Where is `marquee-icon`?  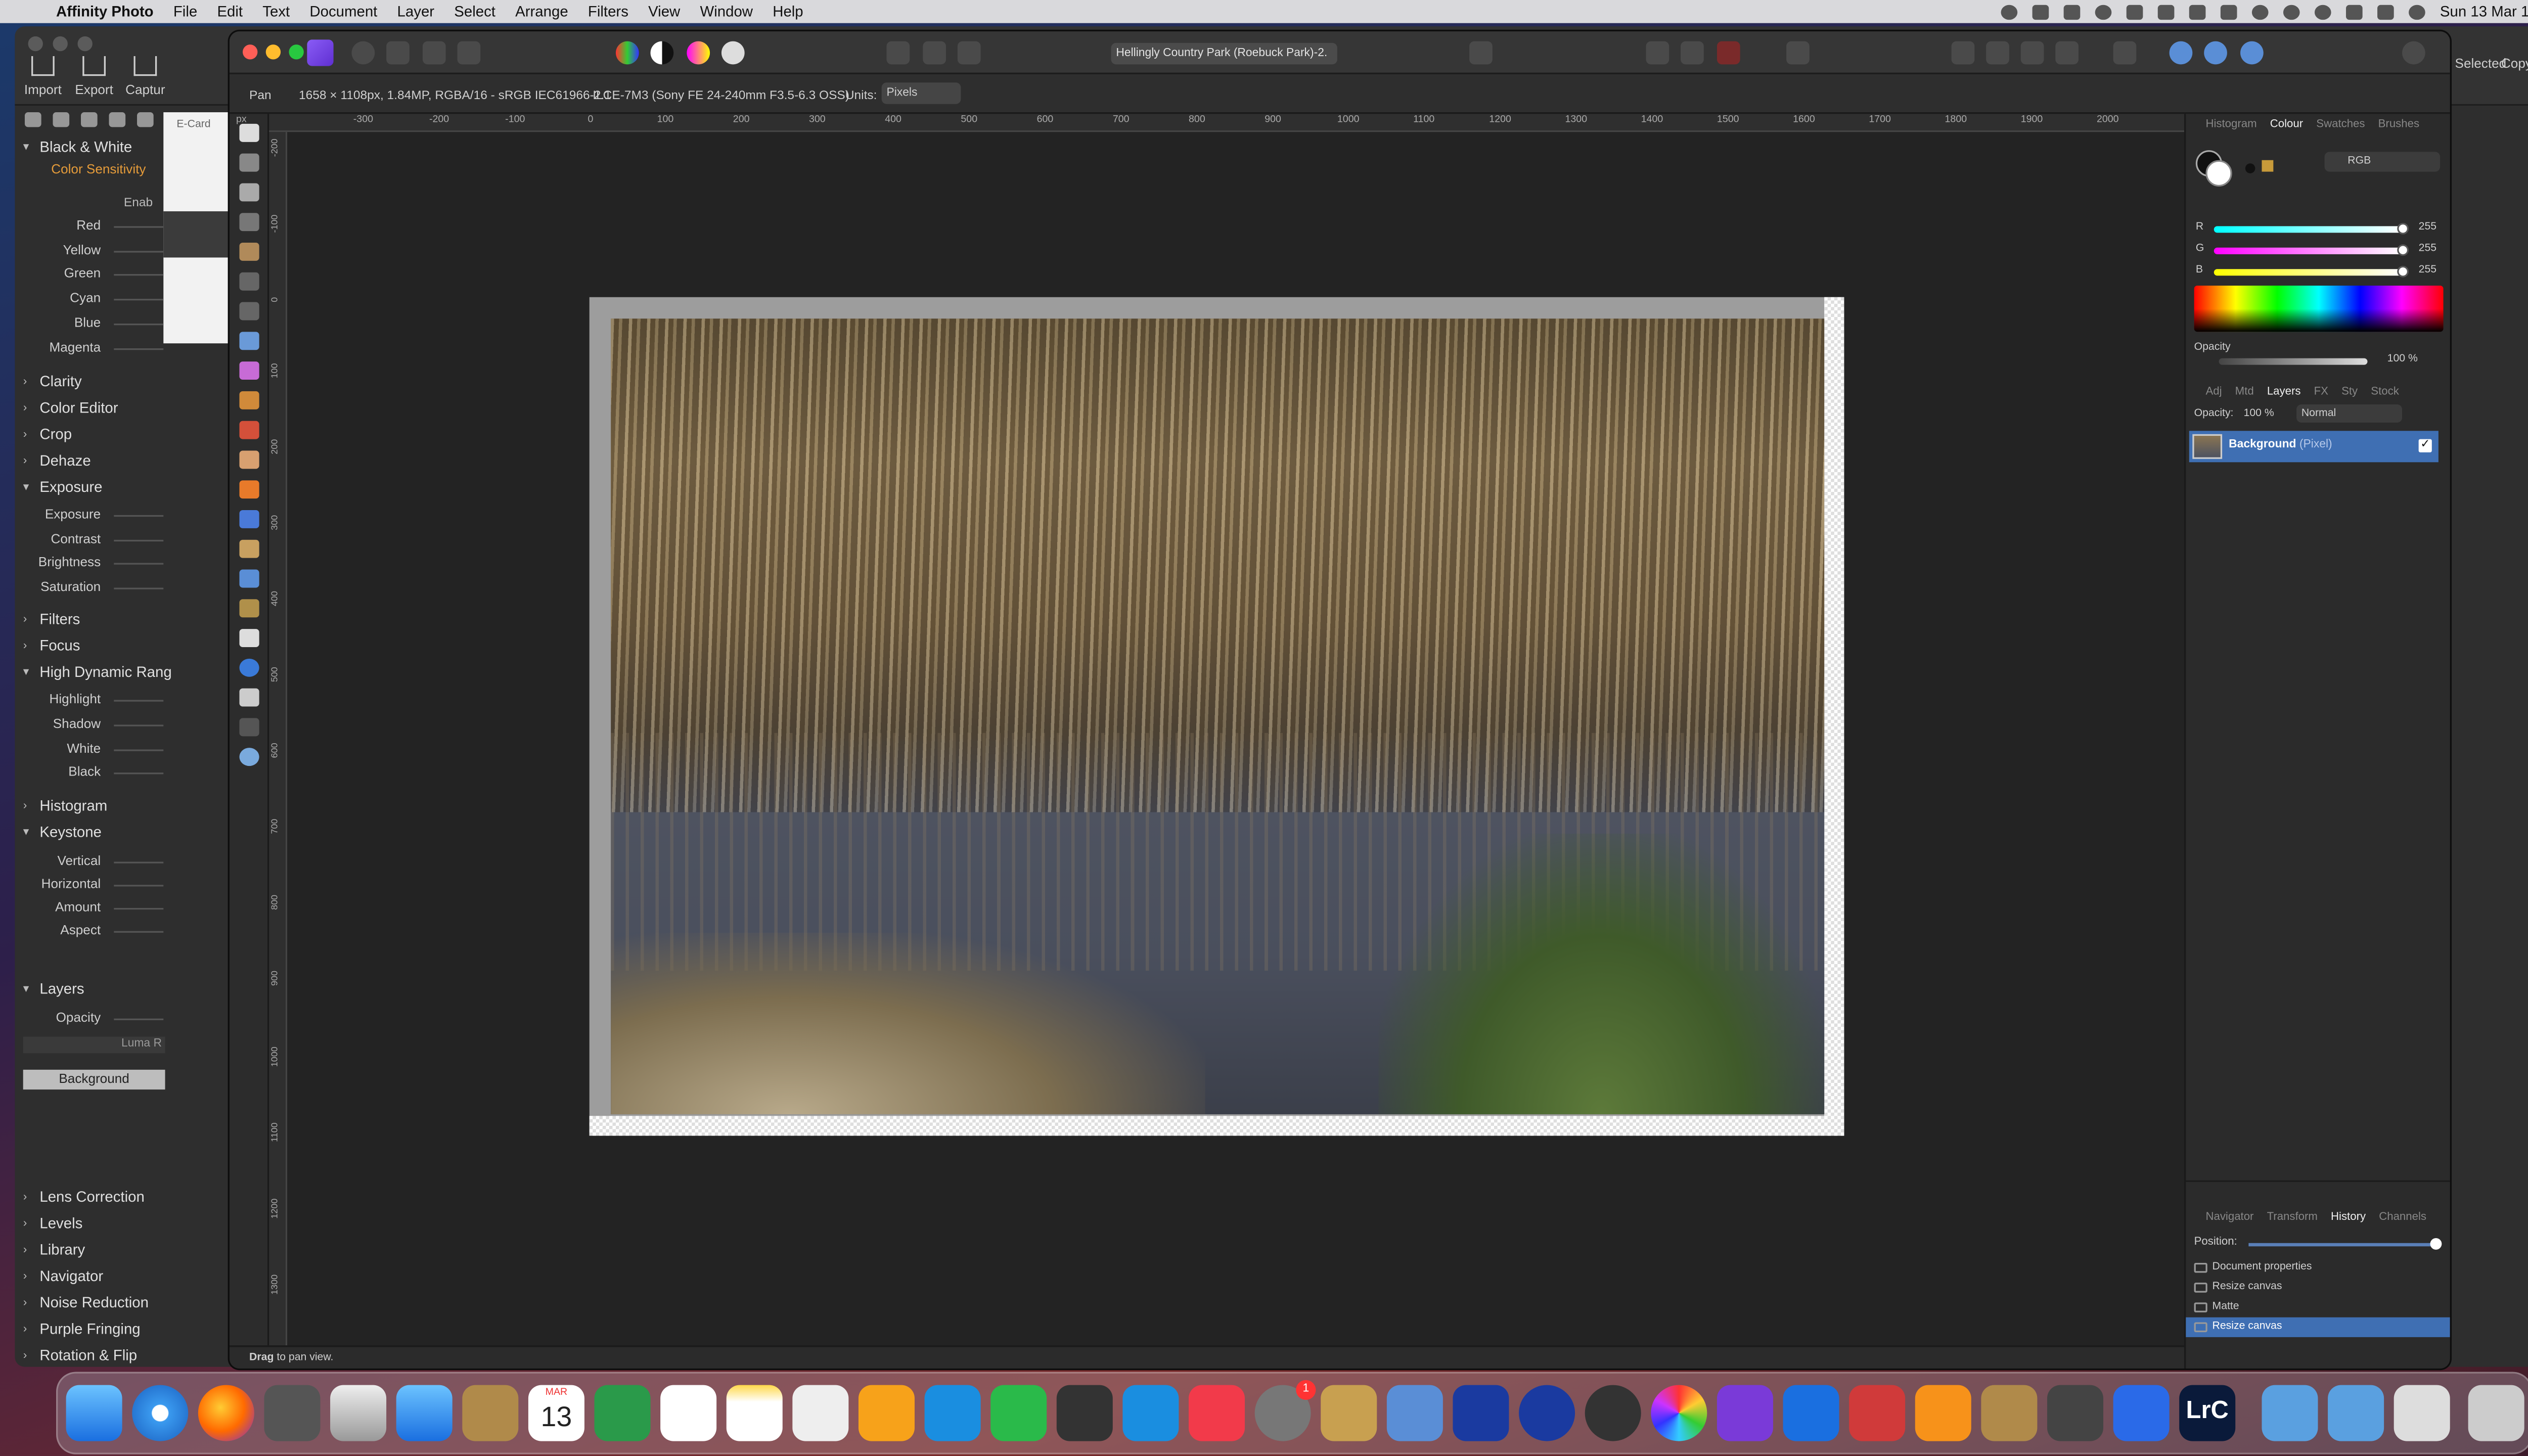 marquee-icon is located at coordinates (898, 53).